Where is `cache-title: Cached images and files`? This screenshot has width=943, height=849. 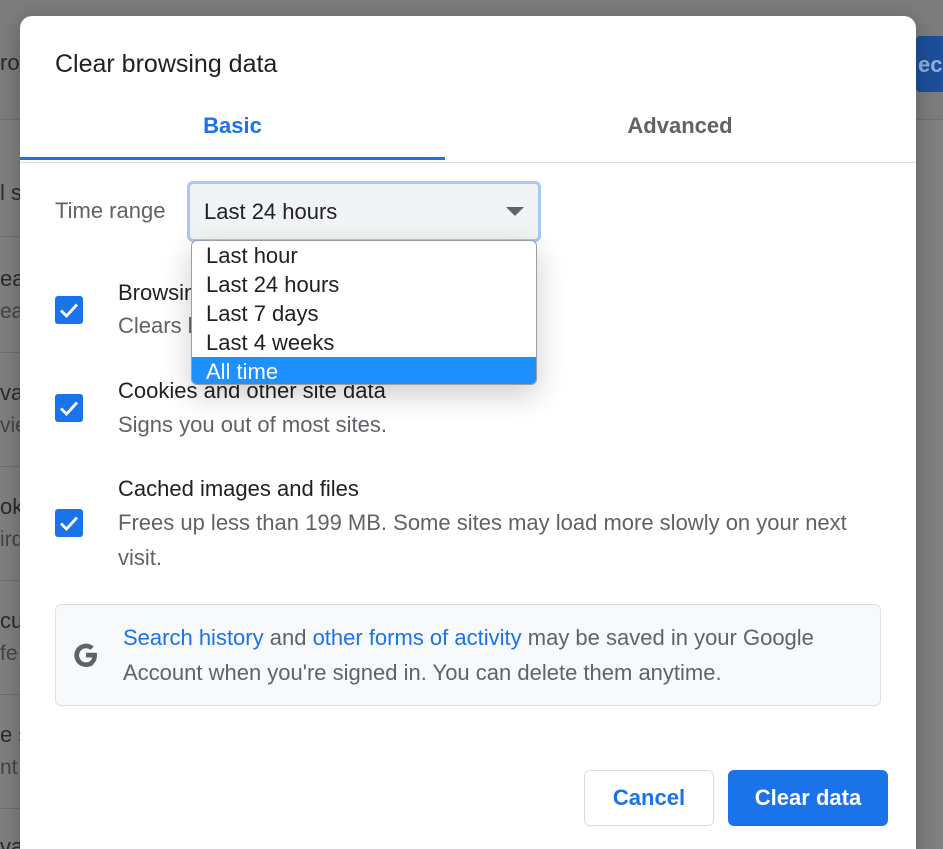 cache-title: Cached images and files is located at coordinates (238, 488).